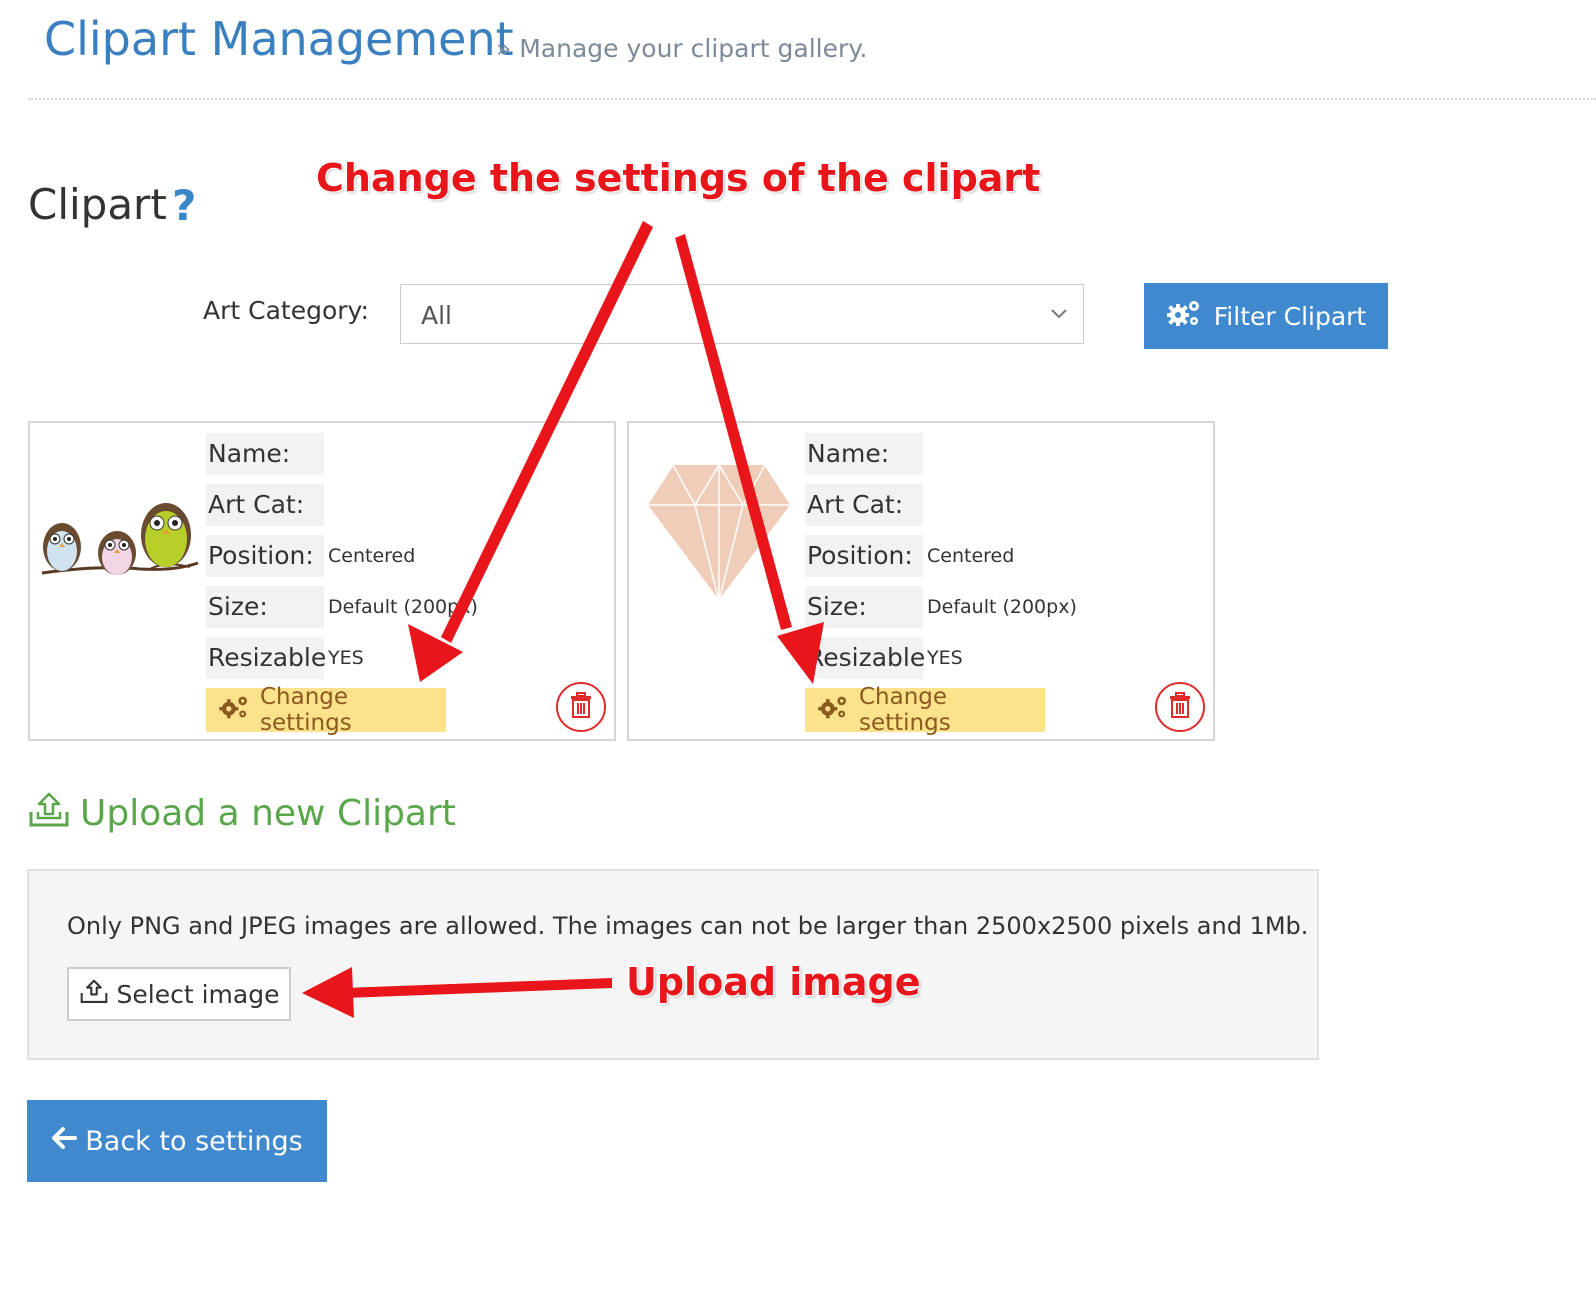  I want to click on back-to-settings-label: Back to settings, so click(194, 1141).